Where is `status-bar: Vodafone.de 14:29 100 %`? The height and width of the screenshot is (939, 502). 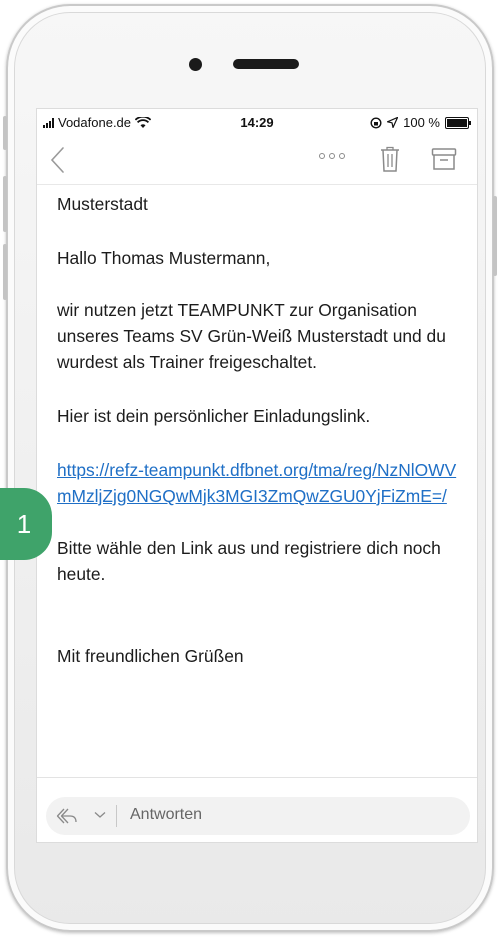
status-bar: Vodafone.de 14:29 100 % is located at coordinates (257, 123).